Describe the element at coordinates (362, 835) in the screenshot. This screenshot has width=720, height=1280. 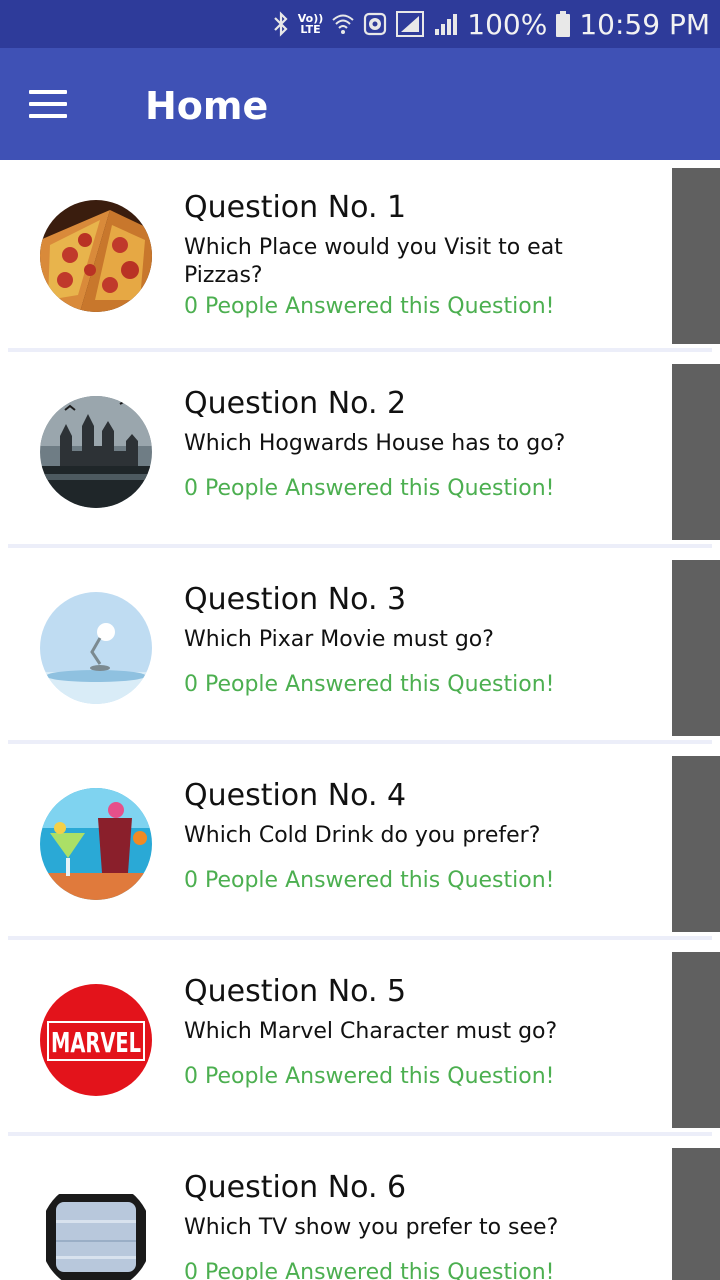
I see `question-text: Which Cold Drink do you prefer?` at that location.